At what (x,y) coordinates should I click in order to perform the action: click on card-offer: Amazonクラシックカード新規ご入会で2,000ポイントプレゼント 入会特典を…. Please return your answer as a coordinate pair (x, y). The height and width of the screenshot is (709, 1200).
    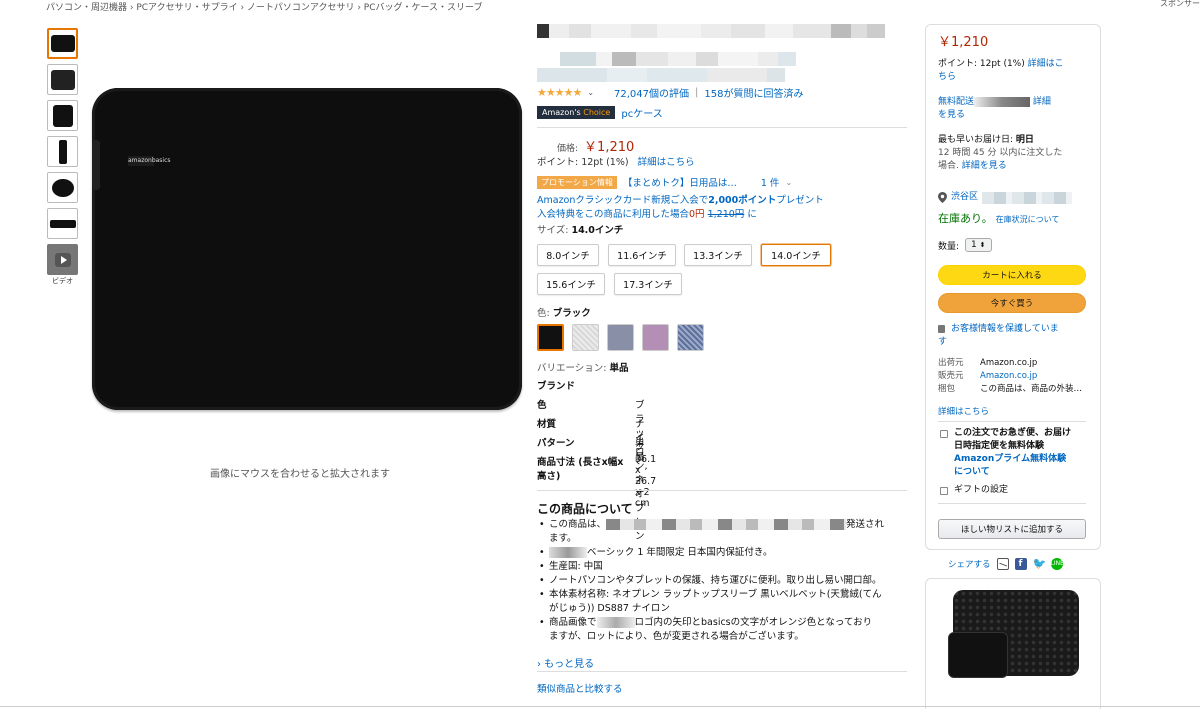
    Looking at the image, I should click on (680, 208).